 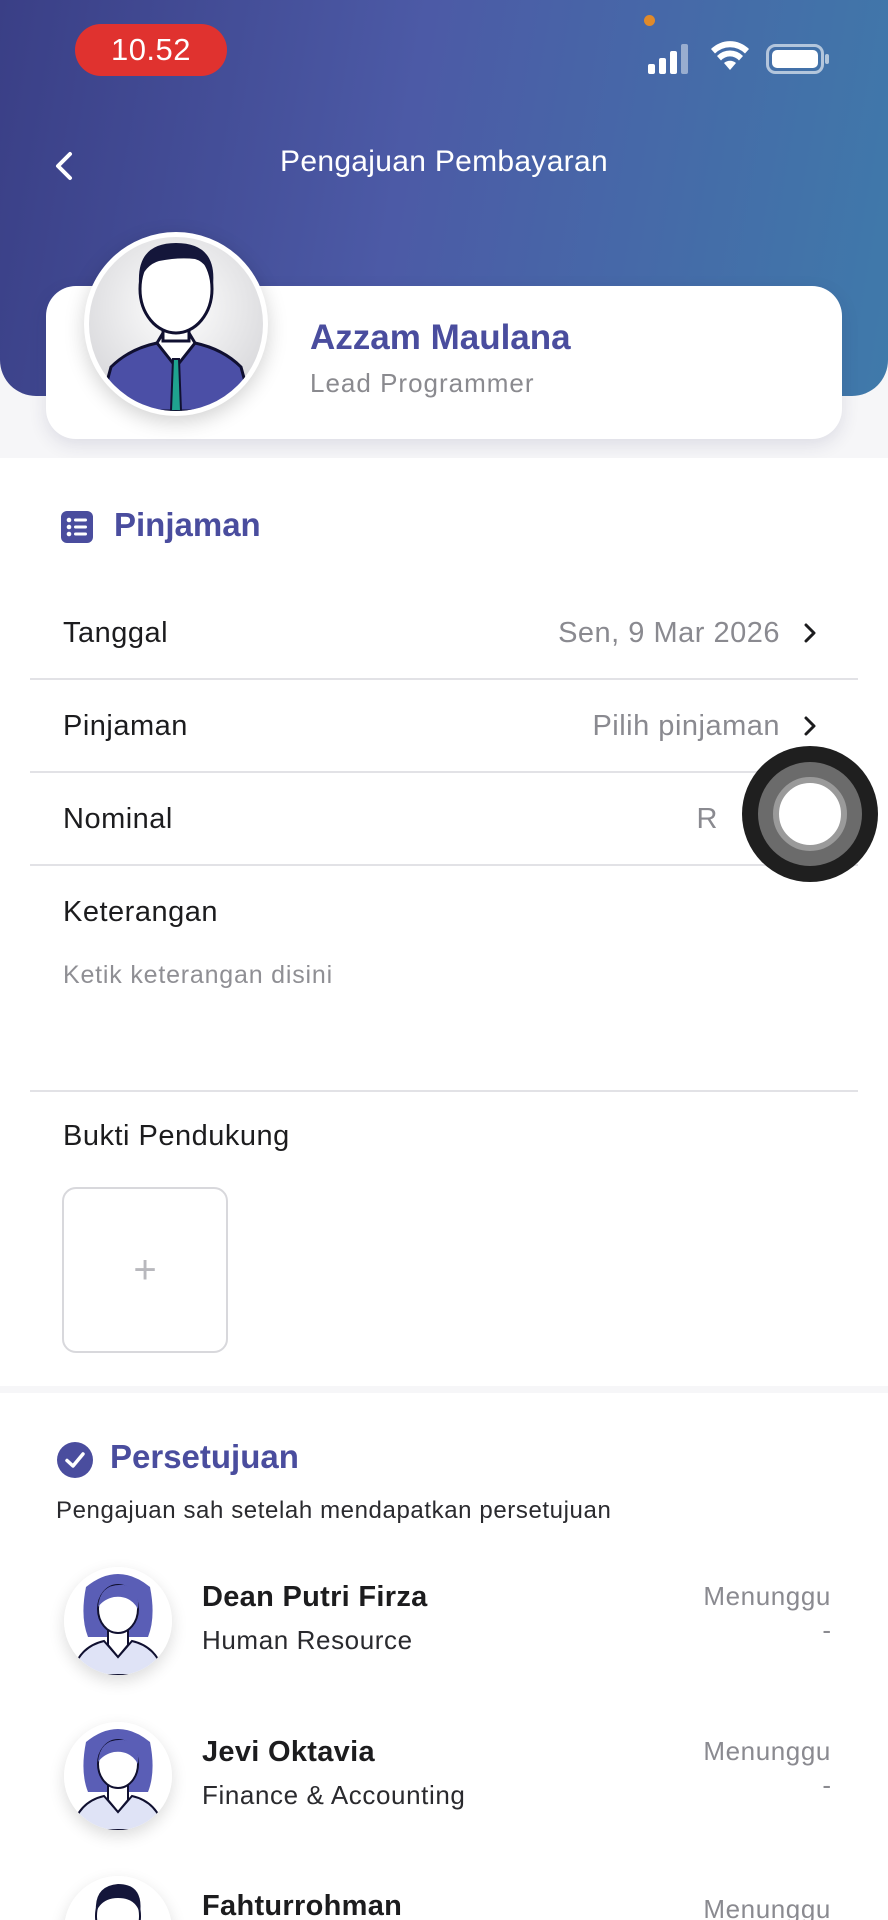 What do you see at coordinates (315, 1597) in the screenshot?
I see `approver-name: Dean Putri Firza` at bounding box center [315, 1597].